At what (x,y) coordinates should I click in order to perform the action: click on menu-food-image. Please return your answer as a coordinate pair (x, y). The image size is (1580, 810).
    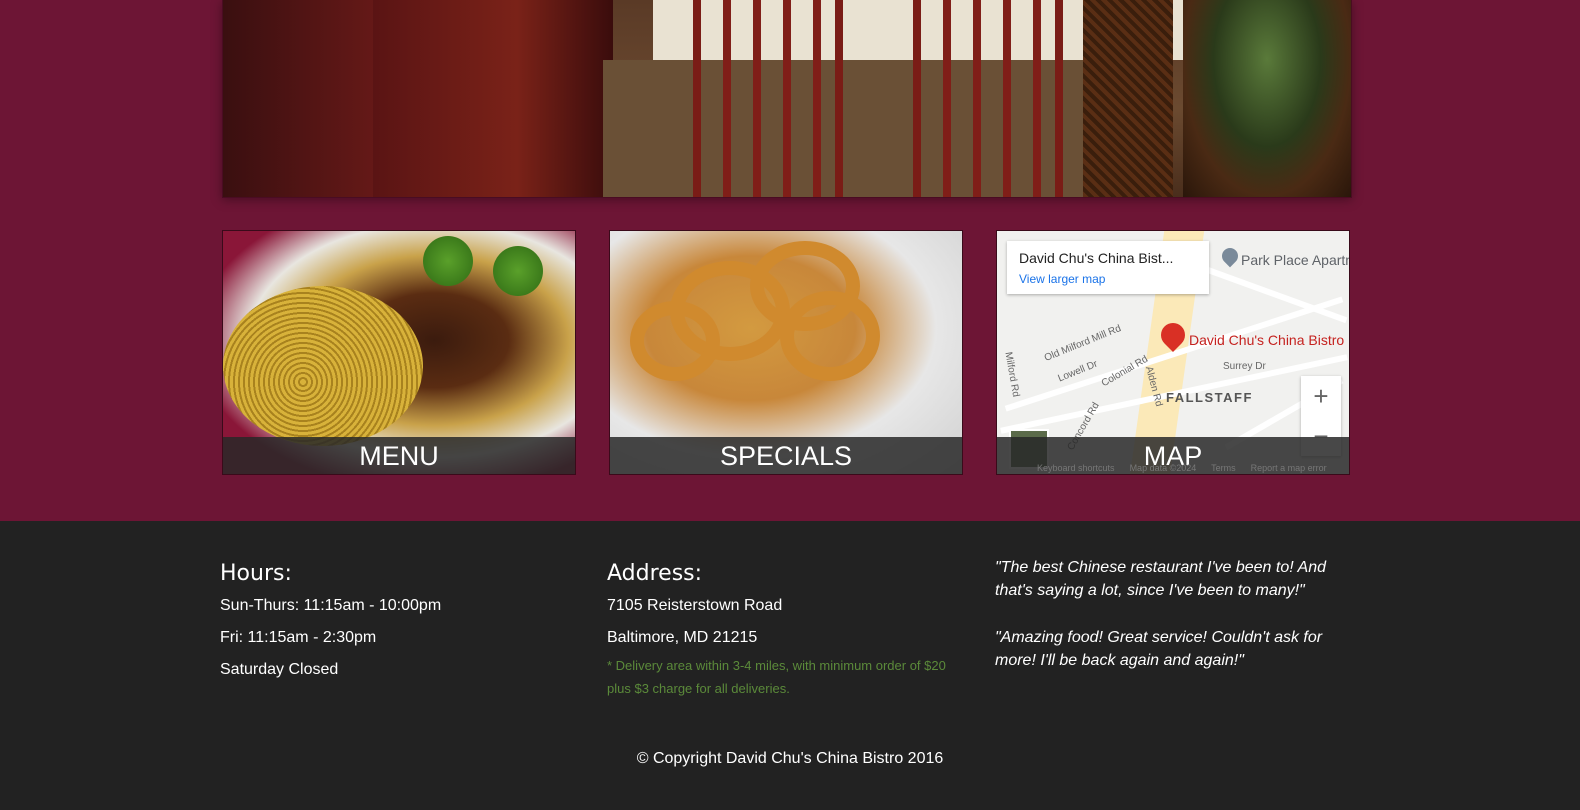
    Looking at the image, I should click on (323, 366).